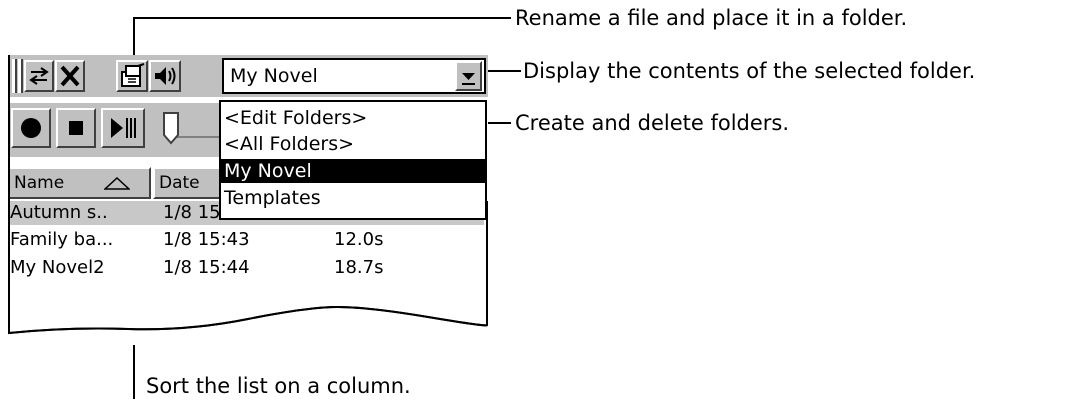  What do you see at coordinates (353, 198) in the screenshot?
I see `dropdown-item-templates: Templates` at bounding box center [353, 198].